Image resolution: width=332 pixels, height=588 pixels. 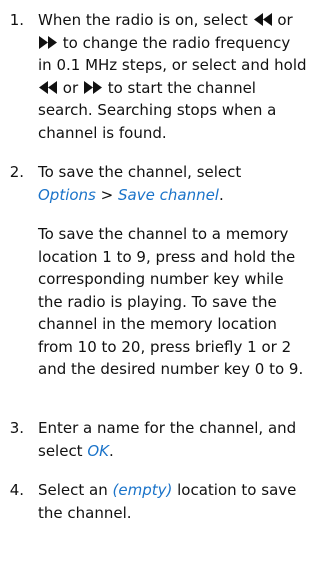 I want to click on step-number: 4., so click(x=16, y=490).